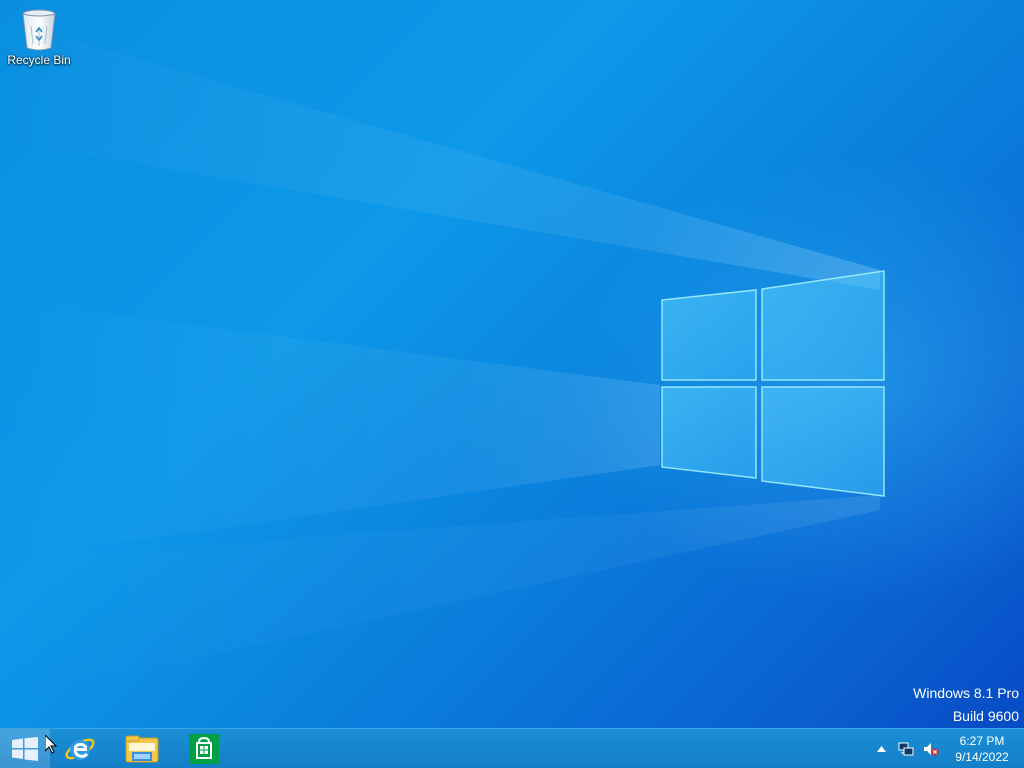 The height and width of the screenshot is (768, 1024). I want to click on internet-explorer-icon, so click(80, 749).